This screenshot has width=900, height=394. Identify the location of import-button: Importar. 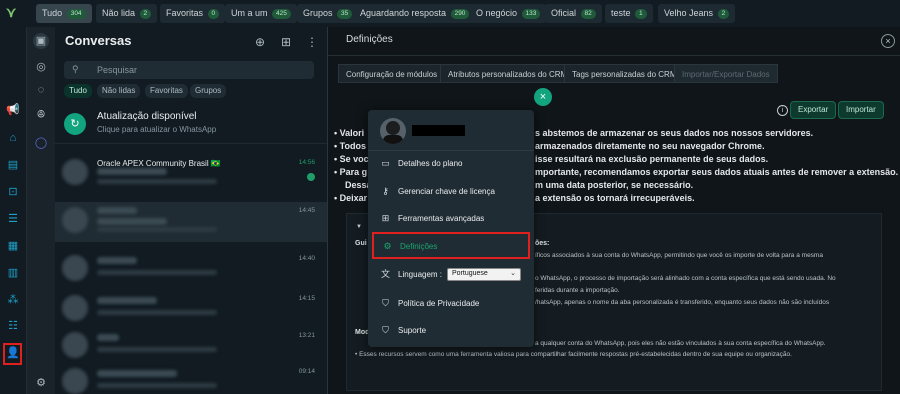
(861, 110).